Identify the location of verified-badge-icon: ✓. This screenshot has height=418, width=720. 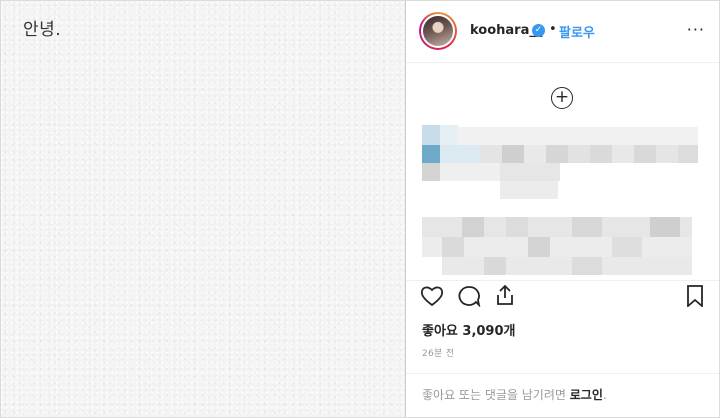
(538, 30).